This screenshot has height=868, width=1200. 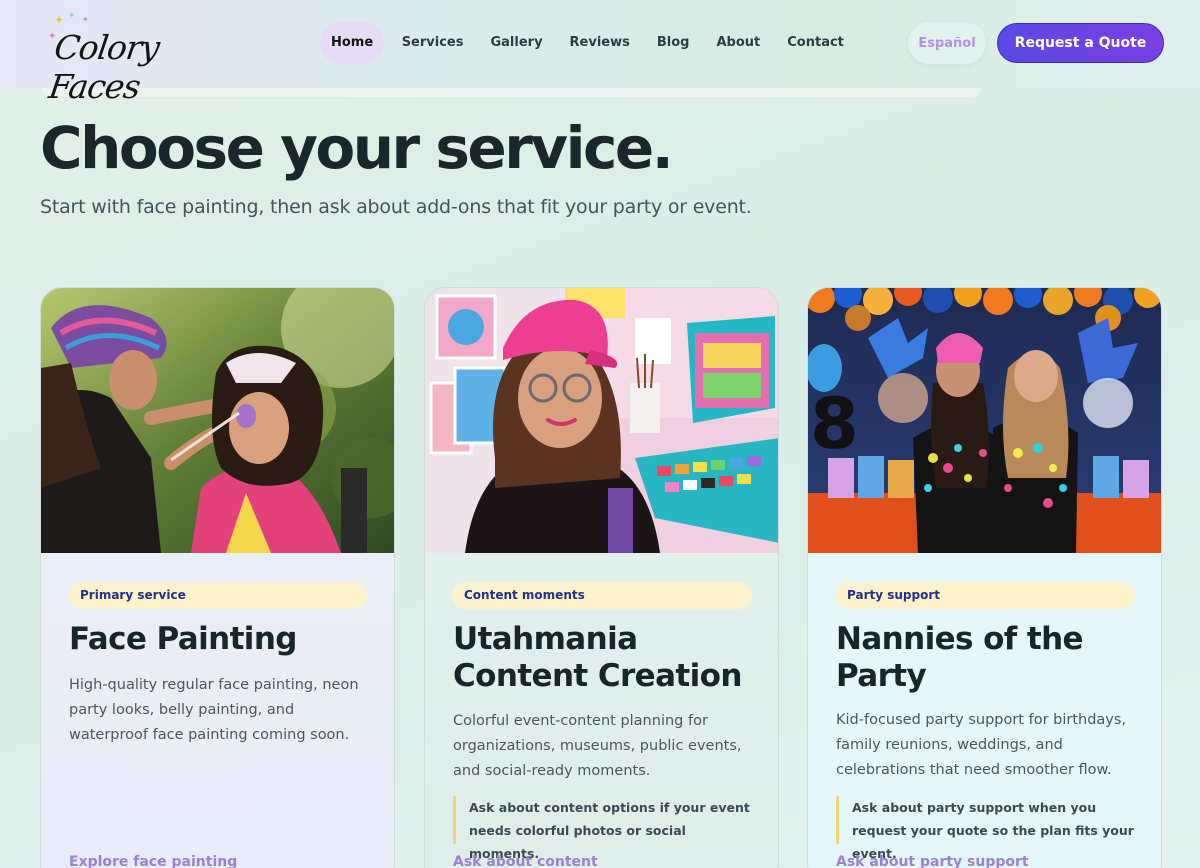 I want to click on site-logo: ✦ ✦ ✦ ✦ Colory Faces, so click(x=133, y=59).